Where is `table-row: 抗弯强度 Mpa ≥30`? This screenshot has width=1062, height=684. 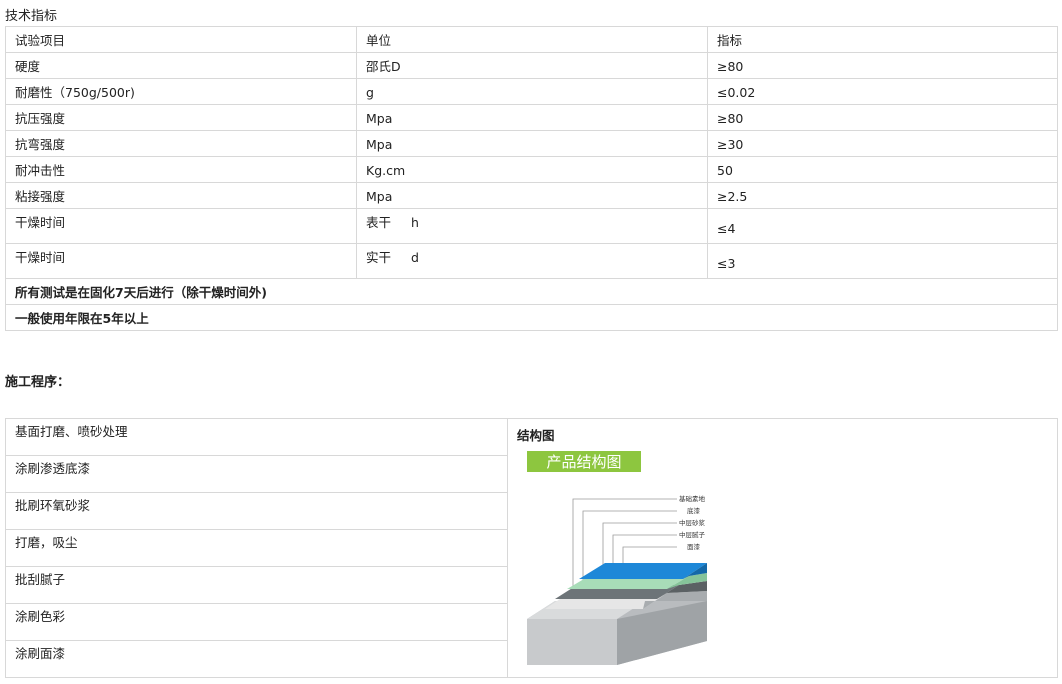 table-row: 抗弯强度 Mpa ≥30 is located at coordinates (531, 143).